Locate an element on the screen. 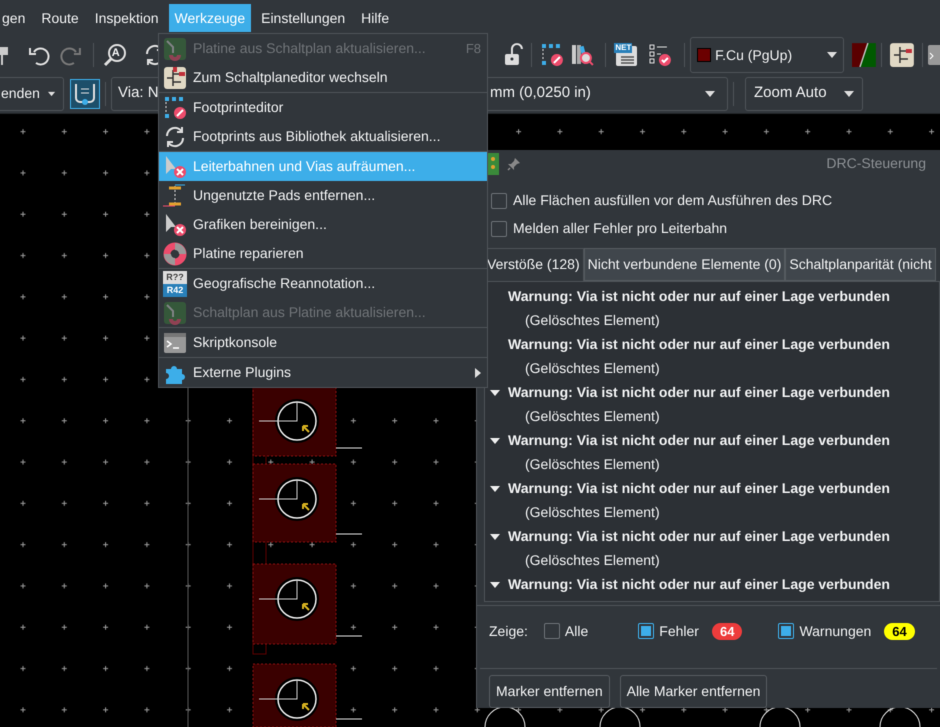  checkbox-label: Alle Flächen ausfüllen vor dem Ausführen des DRC is located at coordinates (672, 200).